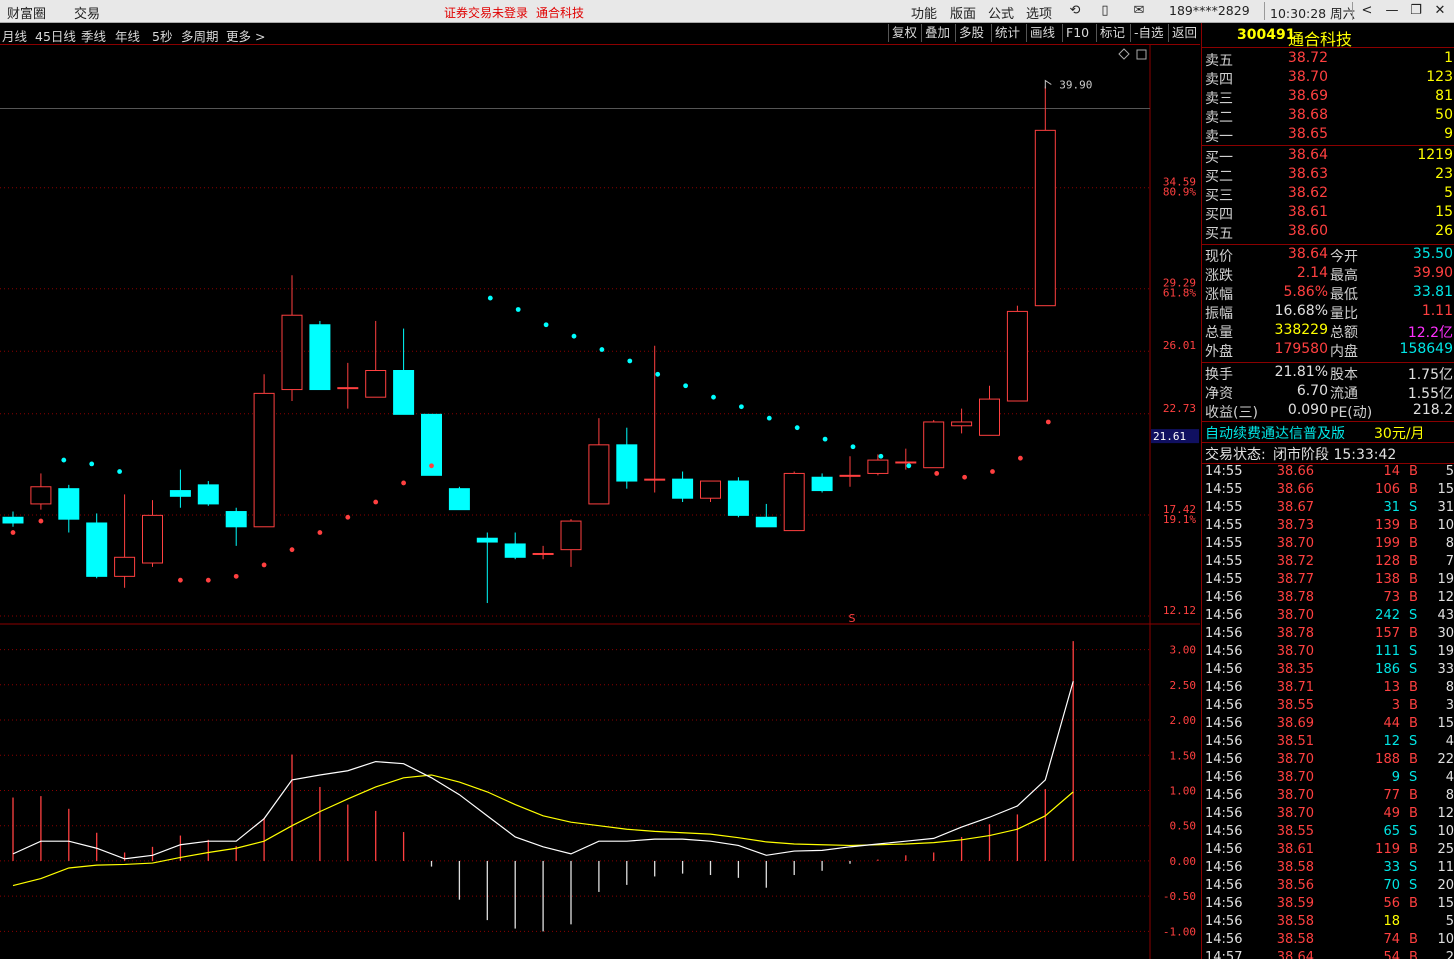  I want to click on ask-price: 38.65, so click(1307, 134).